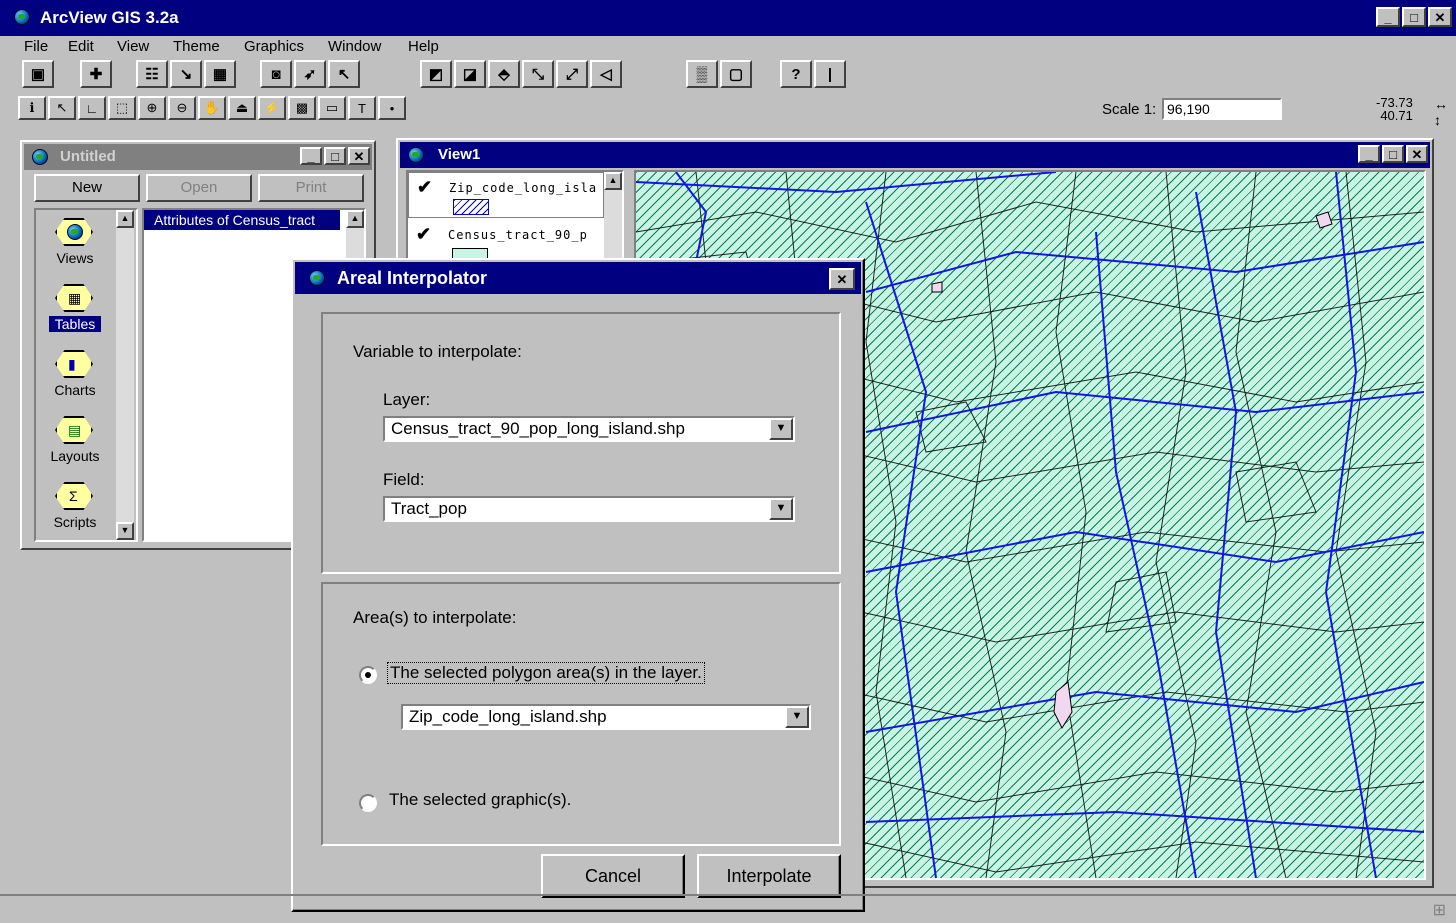 The width and height of the screenshot is (1456, 923). I want to click on view-title-bar: View1 _ □ ✕, so click(915, 155).